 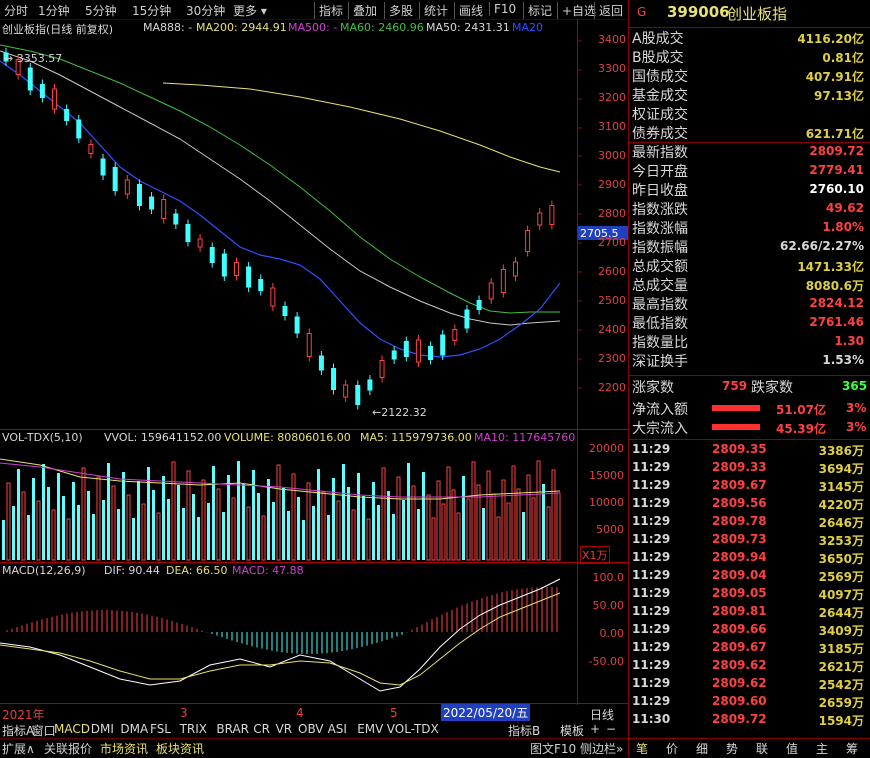 What do you see at coordinates (672, 748) in the screenshot?
I see `right-tab: 价` at bounding box center [672, 748].